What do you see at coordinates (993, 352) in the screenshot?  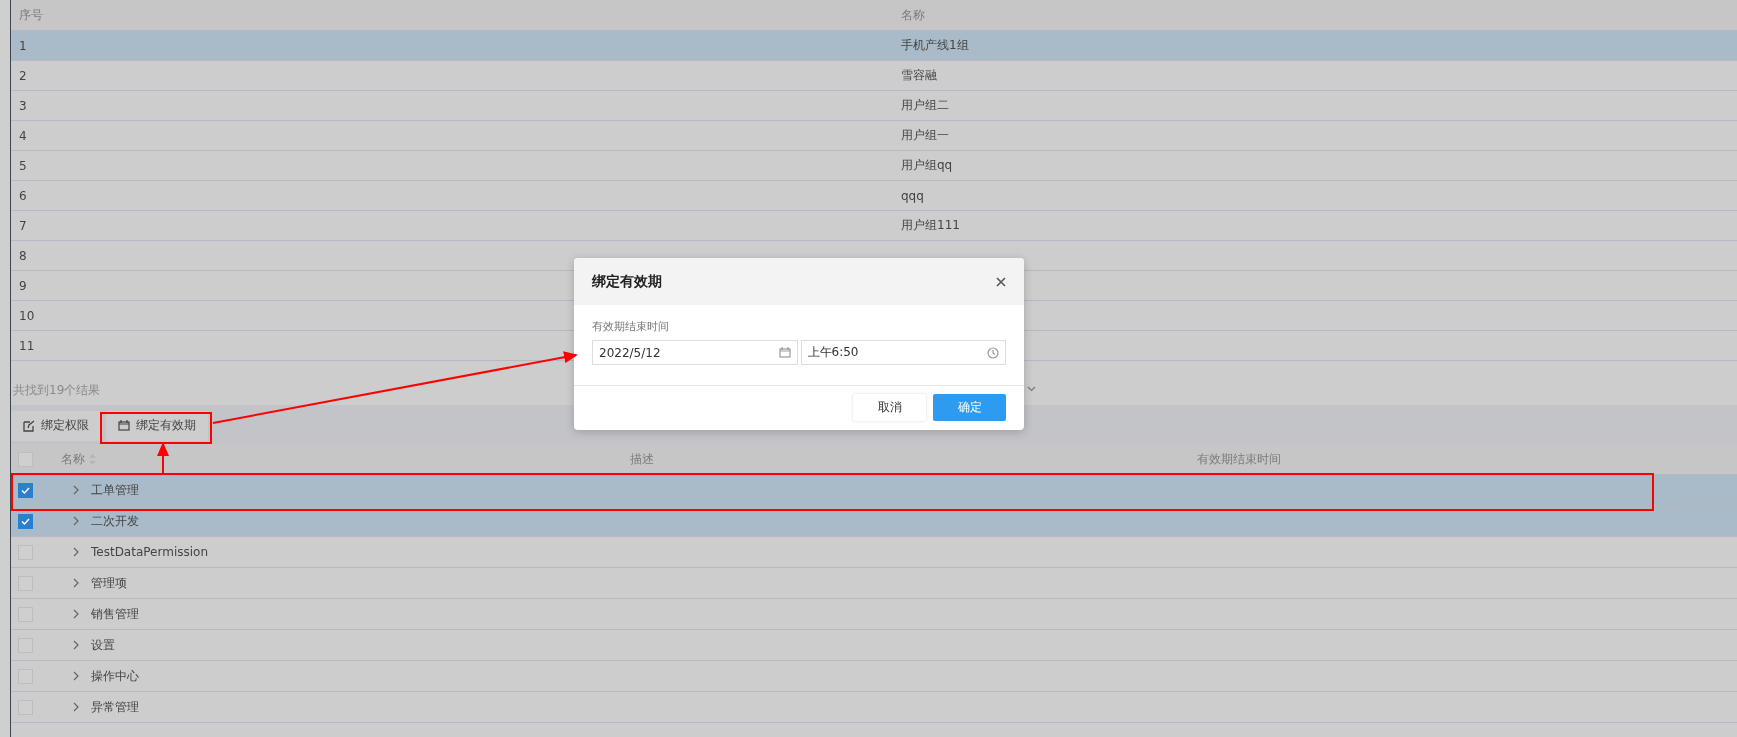 I see `clock-icon` at bounding box center [993, 352].